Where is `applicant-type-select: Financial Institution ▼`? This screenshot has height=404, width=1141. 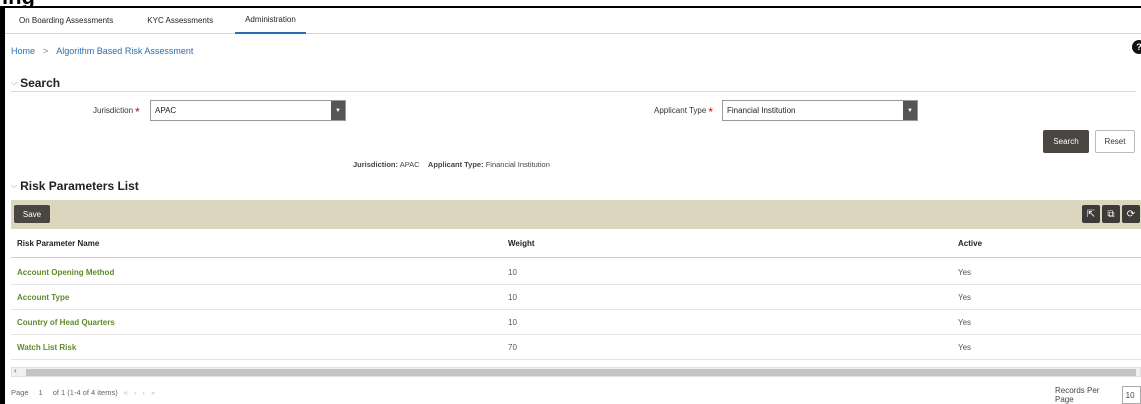
applicant-type-select: Financial Institution ▼ is located at coordinates (820, 110).